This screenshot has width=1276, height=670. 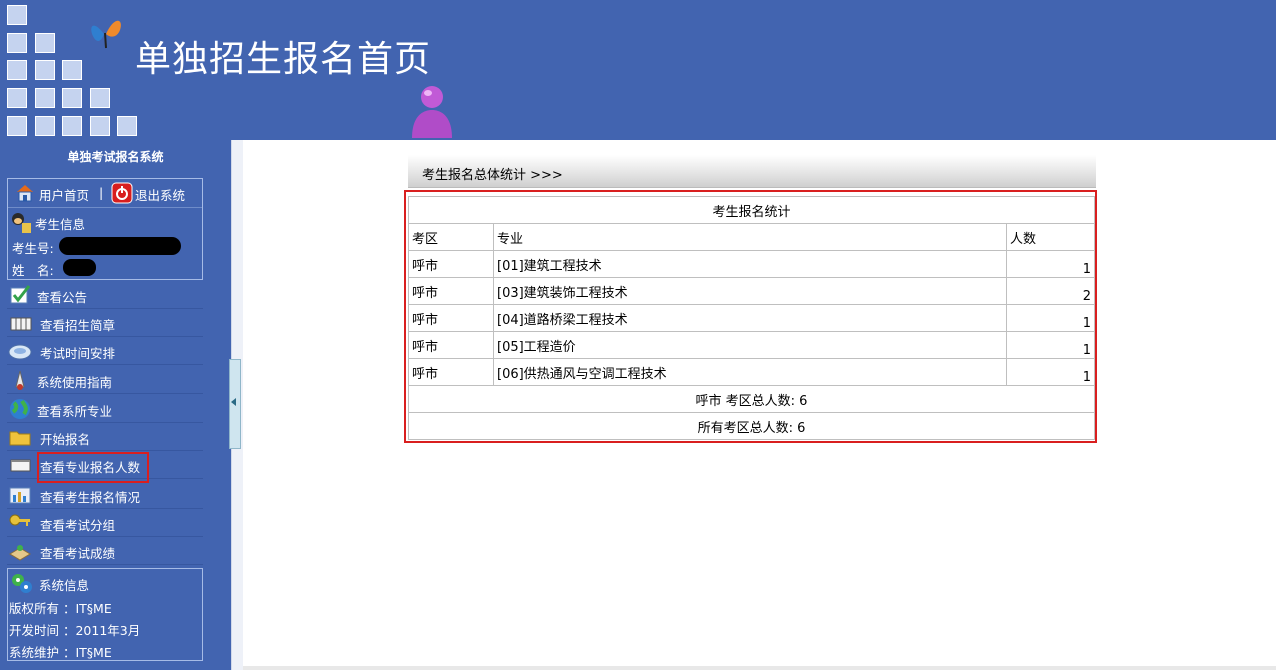 I want to click on user-panel: 用户首页 | 退出系统 考生信息 考生号: 姓 名:, so click(x=105, y=229).